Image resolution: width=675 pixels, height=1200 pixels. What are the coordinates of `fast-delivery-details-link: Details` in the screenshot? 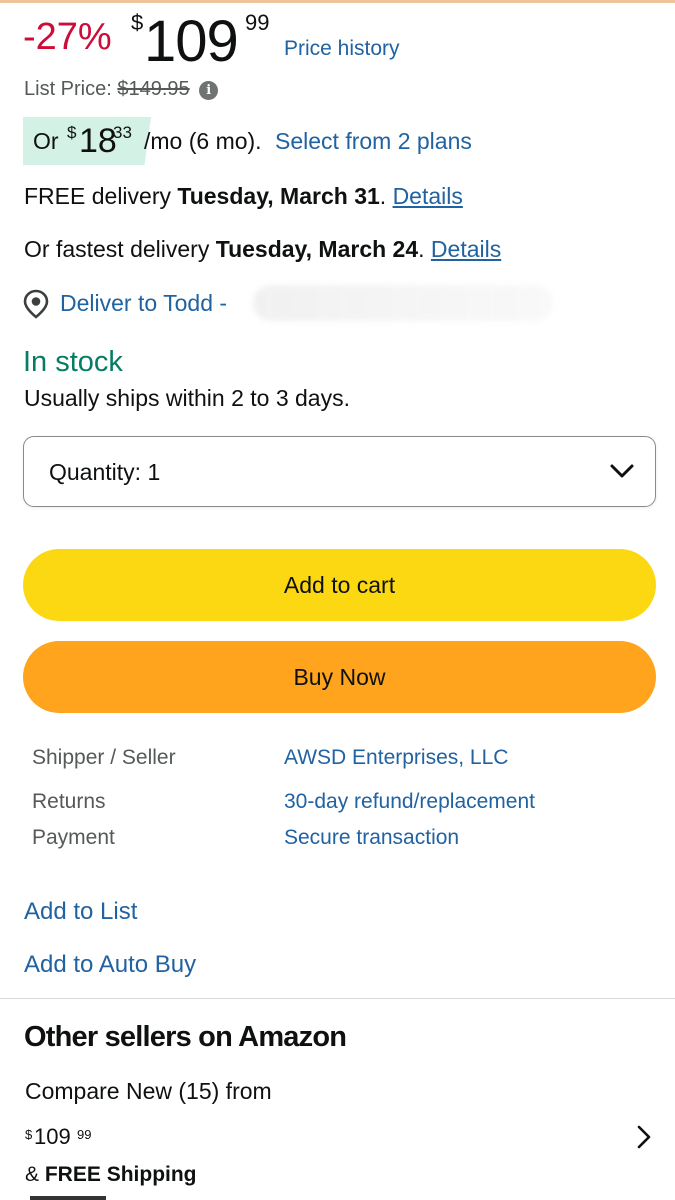 It's located at (466, 249).